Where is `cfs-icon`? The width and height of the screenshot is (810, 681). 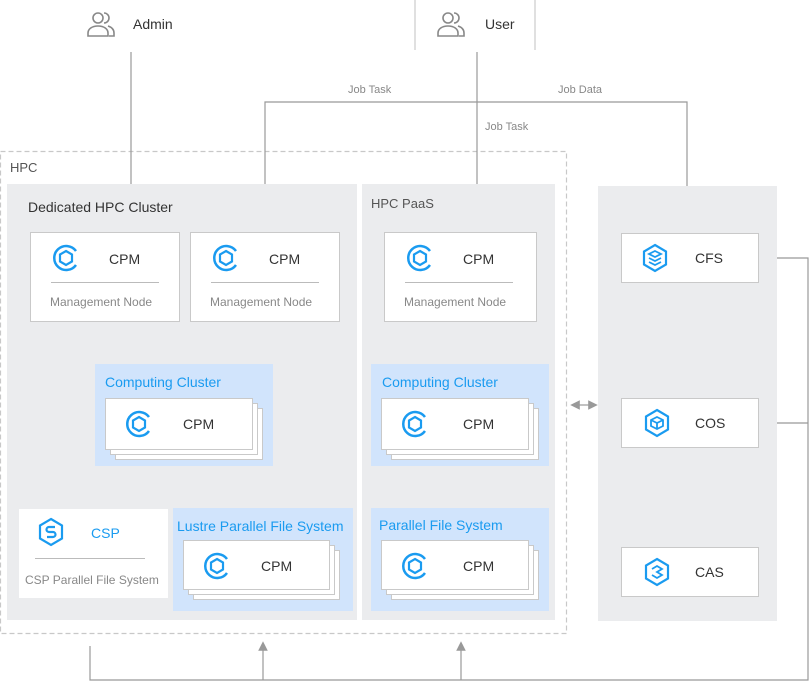
cfs-icon is located at coordinates (655, 258).